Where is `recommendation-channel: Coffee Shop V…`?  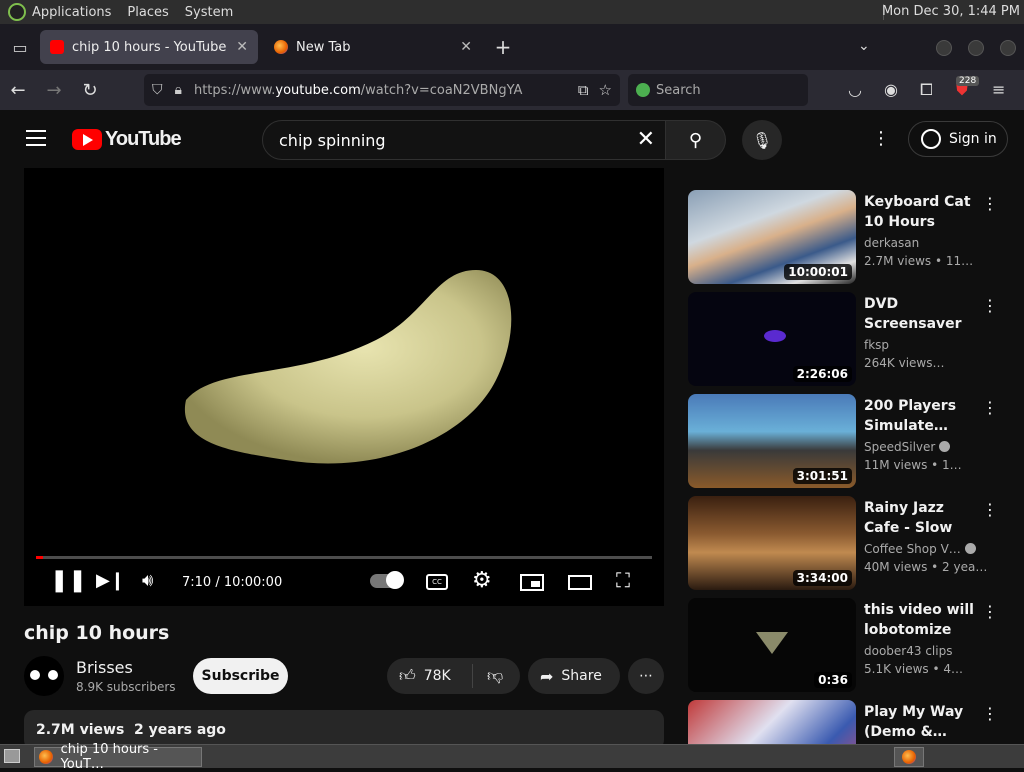 recommendation-channel: Coffee Shop V… is located at coordinates (920, 549).